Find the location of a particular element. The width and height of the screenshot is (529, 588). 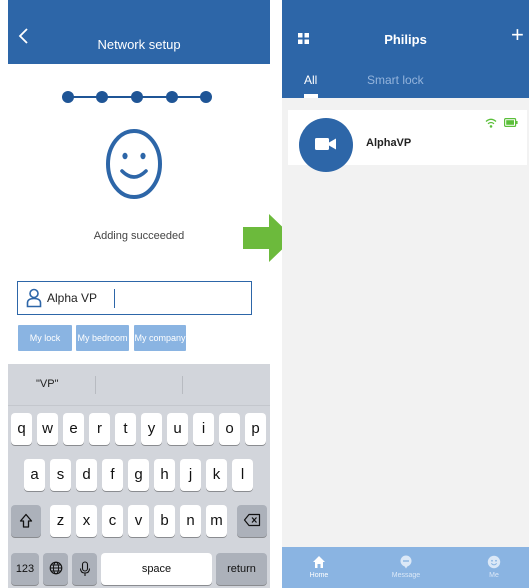

video-camera-icon is located at coordinates (325, 144).